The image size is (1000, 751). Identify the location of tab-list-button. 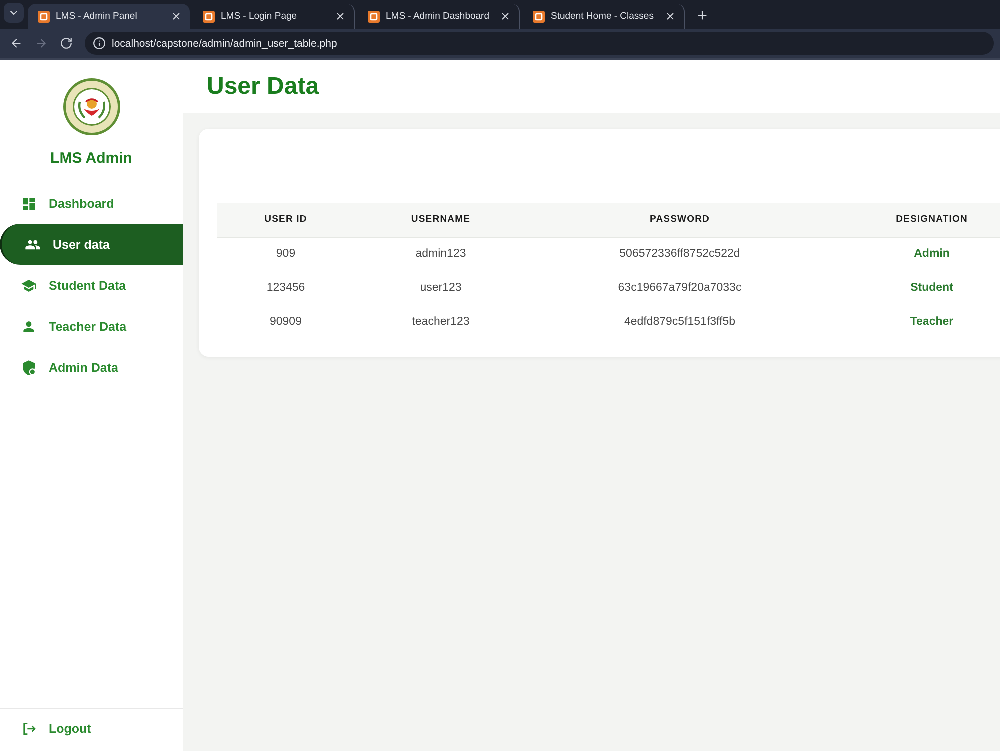
(14, 12).